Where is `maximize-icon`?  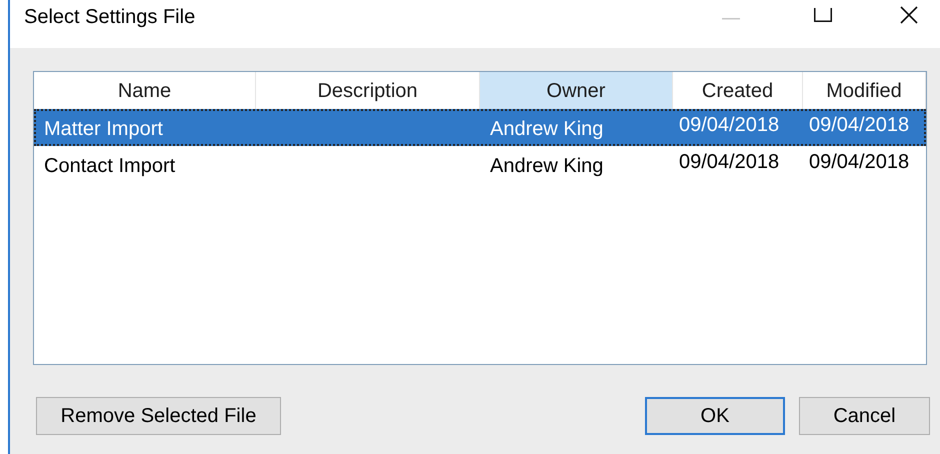 maximize-icon is located at coordinates (823, 15).